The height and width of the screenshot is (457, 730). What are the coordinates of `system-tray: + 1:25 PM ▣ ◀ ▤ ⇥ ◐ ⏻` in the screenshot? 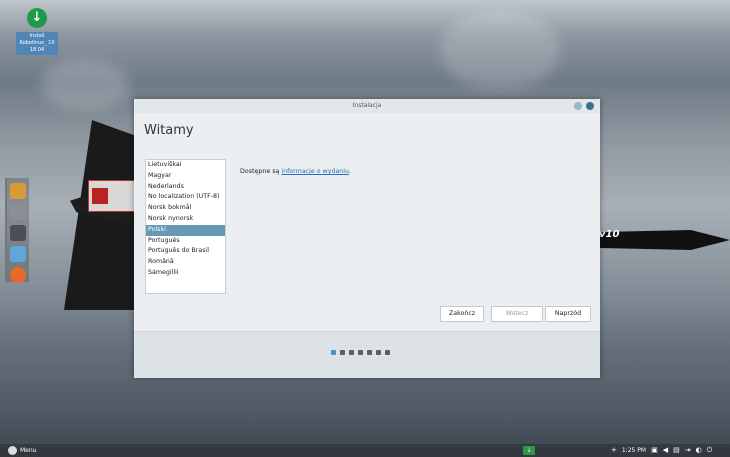 It's located at (661, 450).